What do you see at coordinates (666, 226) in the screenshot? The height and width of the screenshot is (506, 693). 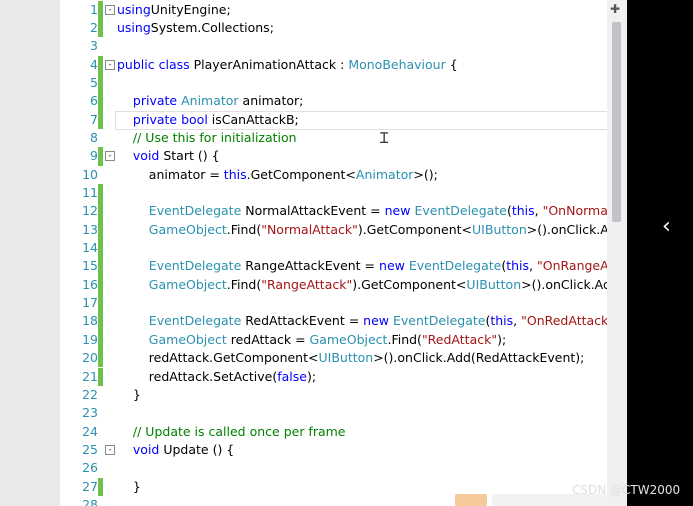 I see `chevron-left-icon: ‹` at bounding box center [666, 226].